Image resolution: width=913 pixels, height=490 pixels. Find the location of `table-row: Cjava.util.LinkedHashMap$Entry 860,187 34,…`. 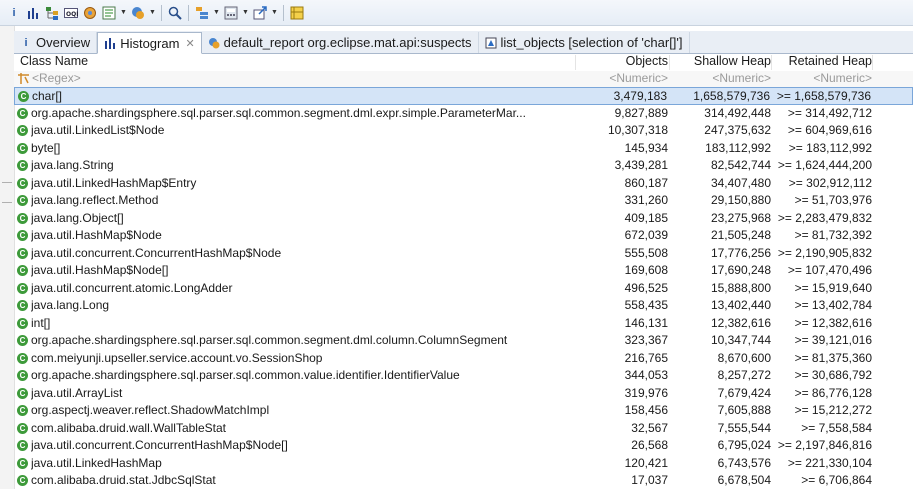

table-row: Cjava.util.LinkedHashMap$Entry 860,187 34,… is located at coordinates (463, 184).